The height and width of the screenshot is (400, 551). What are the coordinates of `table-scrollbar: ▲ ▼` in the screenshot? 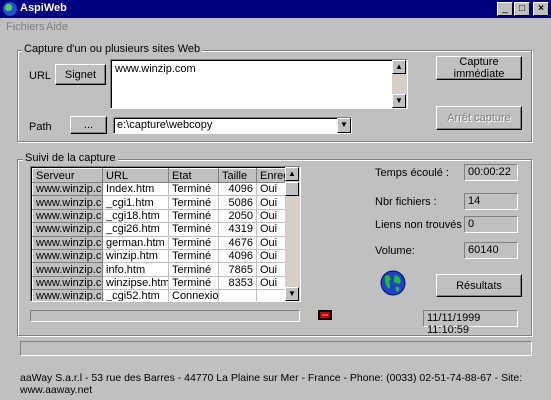 It's located at (292, 234).